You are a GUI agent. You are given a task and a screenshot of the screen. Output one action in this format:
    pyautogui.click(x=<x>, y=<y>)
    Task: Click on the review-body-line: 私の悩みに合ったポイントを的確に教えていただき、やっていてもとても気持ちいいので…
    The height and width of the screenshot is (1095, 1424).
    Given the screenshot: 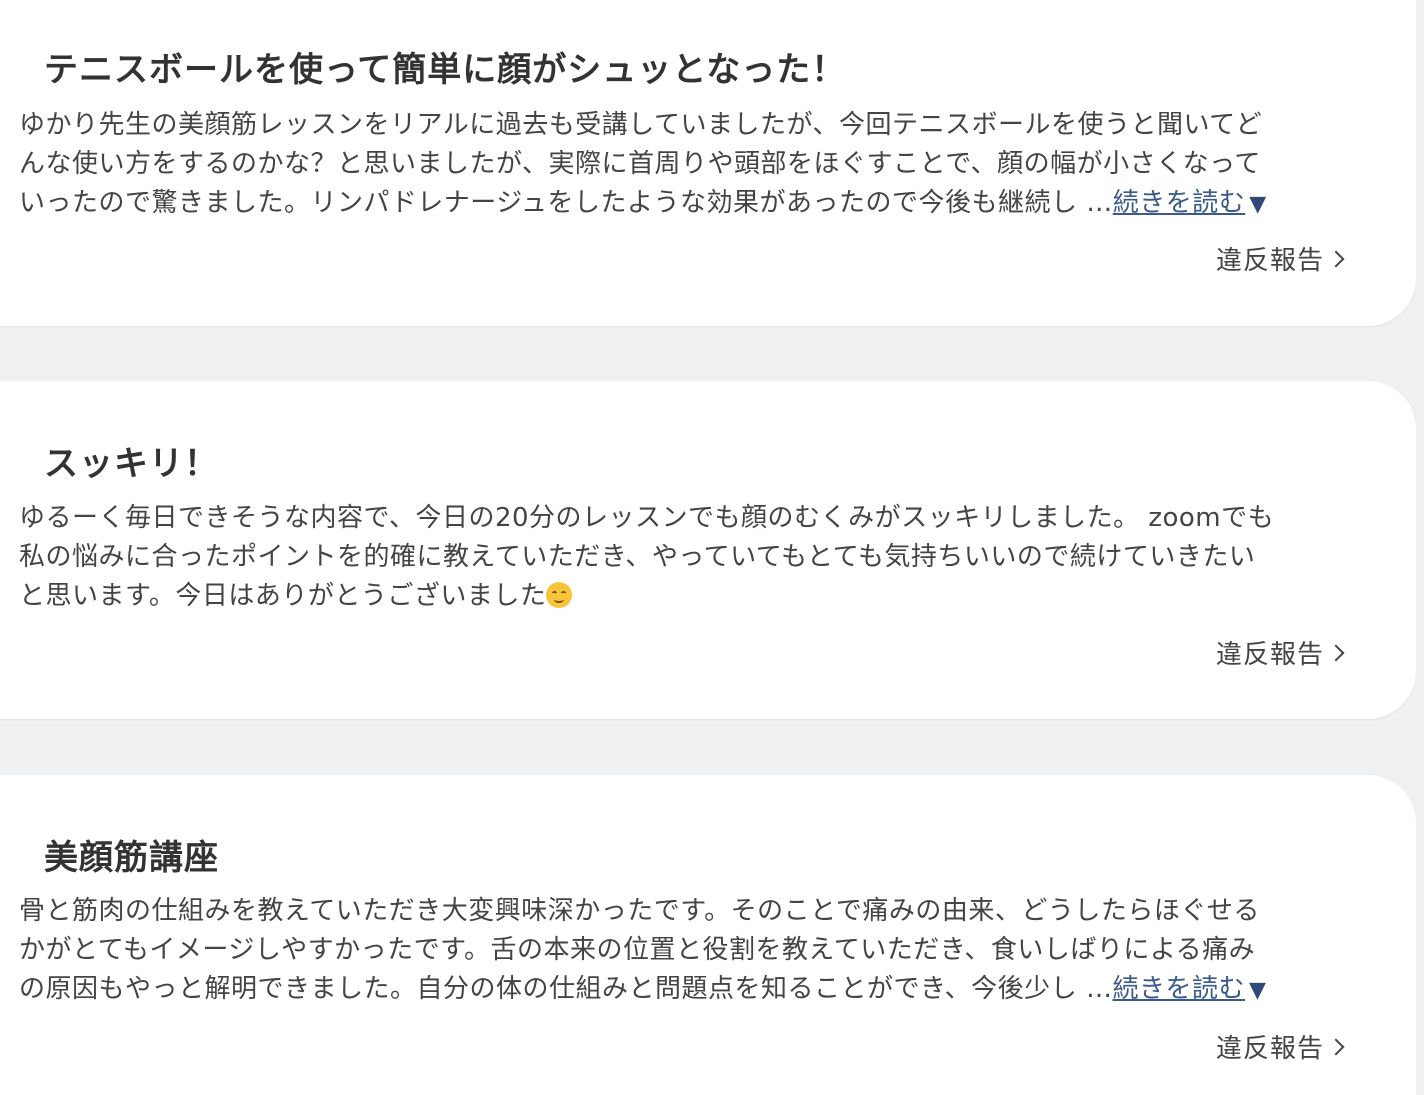 What is the action you would take?
    pyautogui.click(x=637, y=557)
    